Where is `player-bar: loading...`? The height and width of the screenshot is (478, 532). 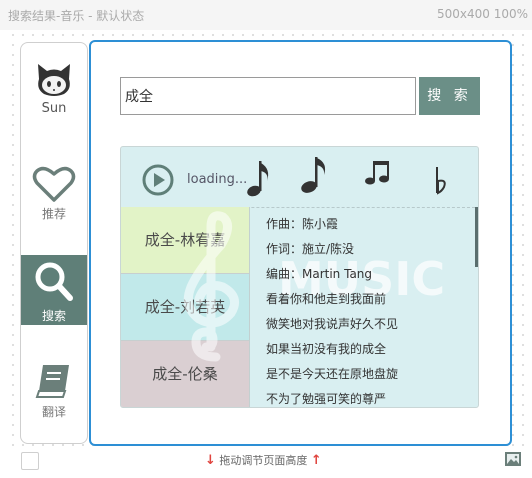
player-bar: loading... is located at coordinates (299, 177).